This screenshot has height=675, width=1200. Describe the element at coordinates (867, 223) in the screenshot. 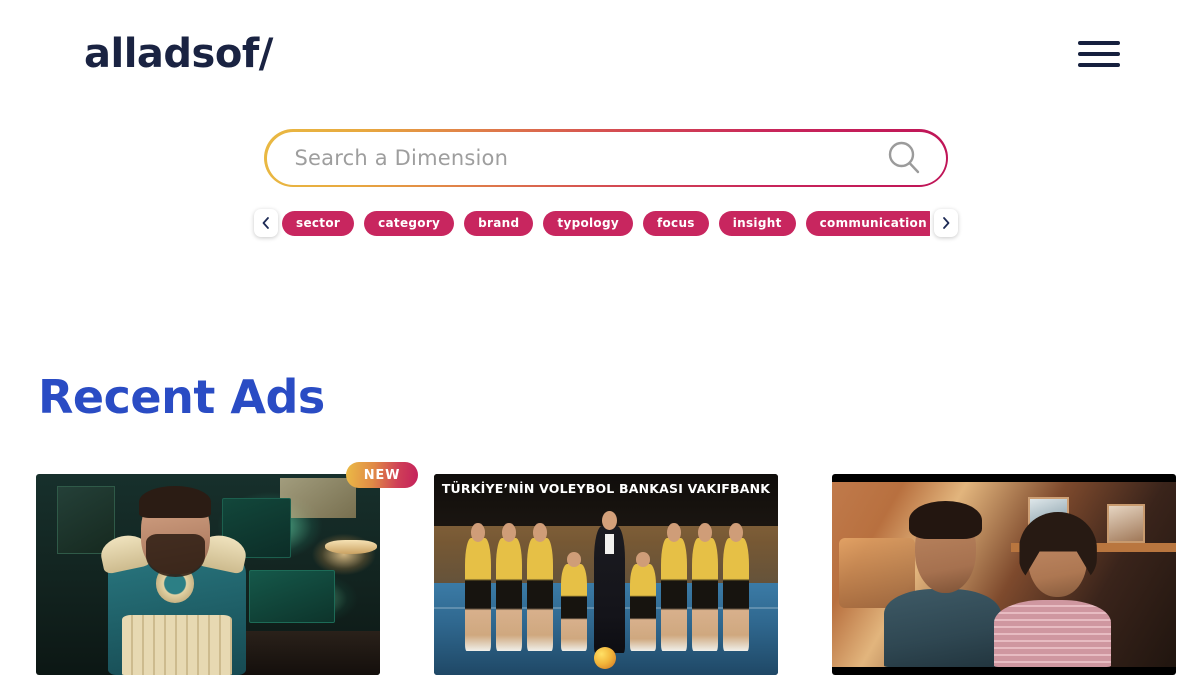

I see `filter-chip-communication: communication` at that location.